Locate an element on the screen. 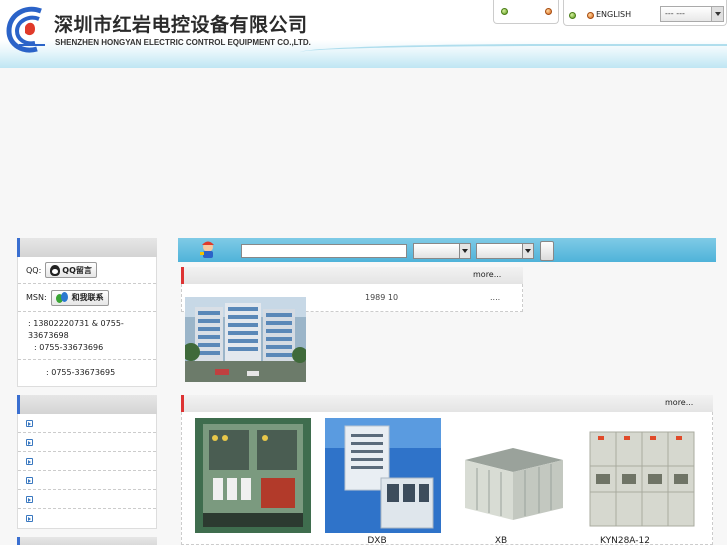 This screenshot has height=545, width=727. msn-button-label: 和我联系 is located at coordinates (87, 297).